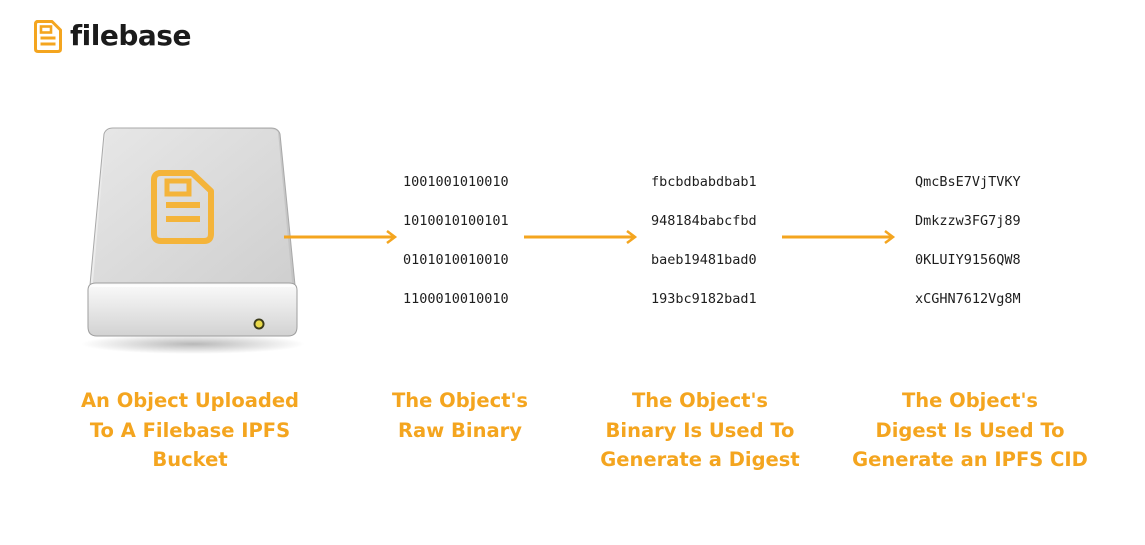  What do you see at coordinates (193, 240) in the screenshot?
I see `hard-drive-icon` at bounding box center [193, 240].